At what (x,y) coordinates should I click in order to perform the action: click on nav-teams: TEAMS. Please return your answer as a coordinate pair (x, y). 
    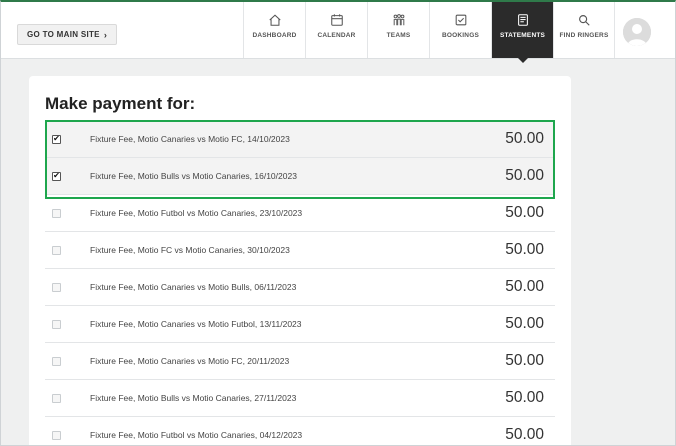
    Looking at the image, I should click on (398, 30).